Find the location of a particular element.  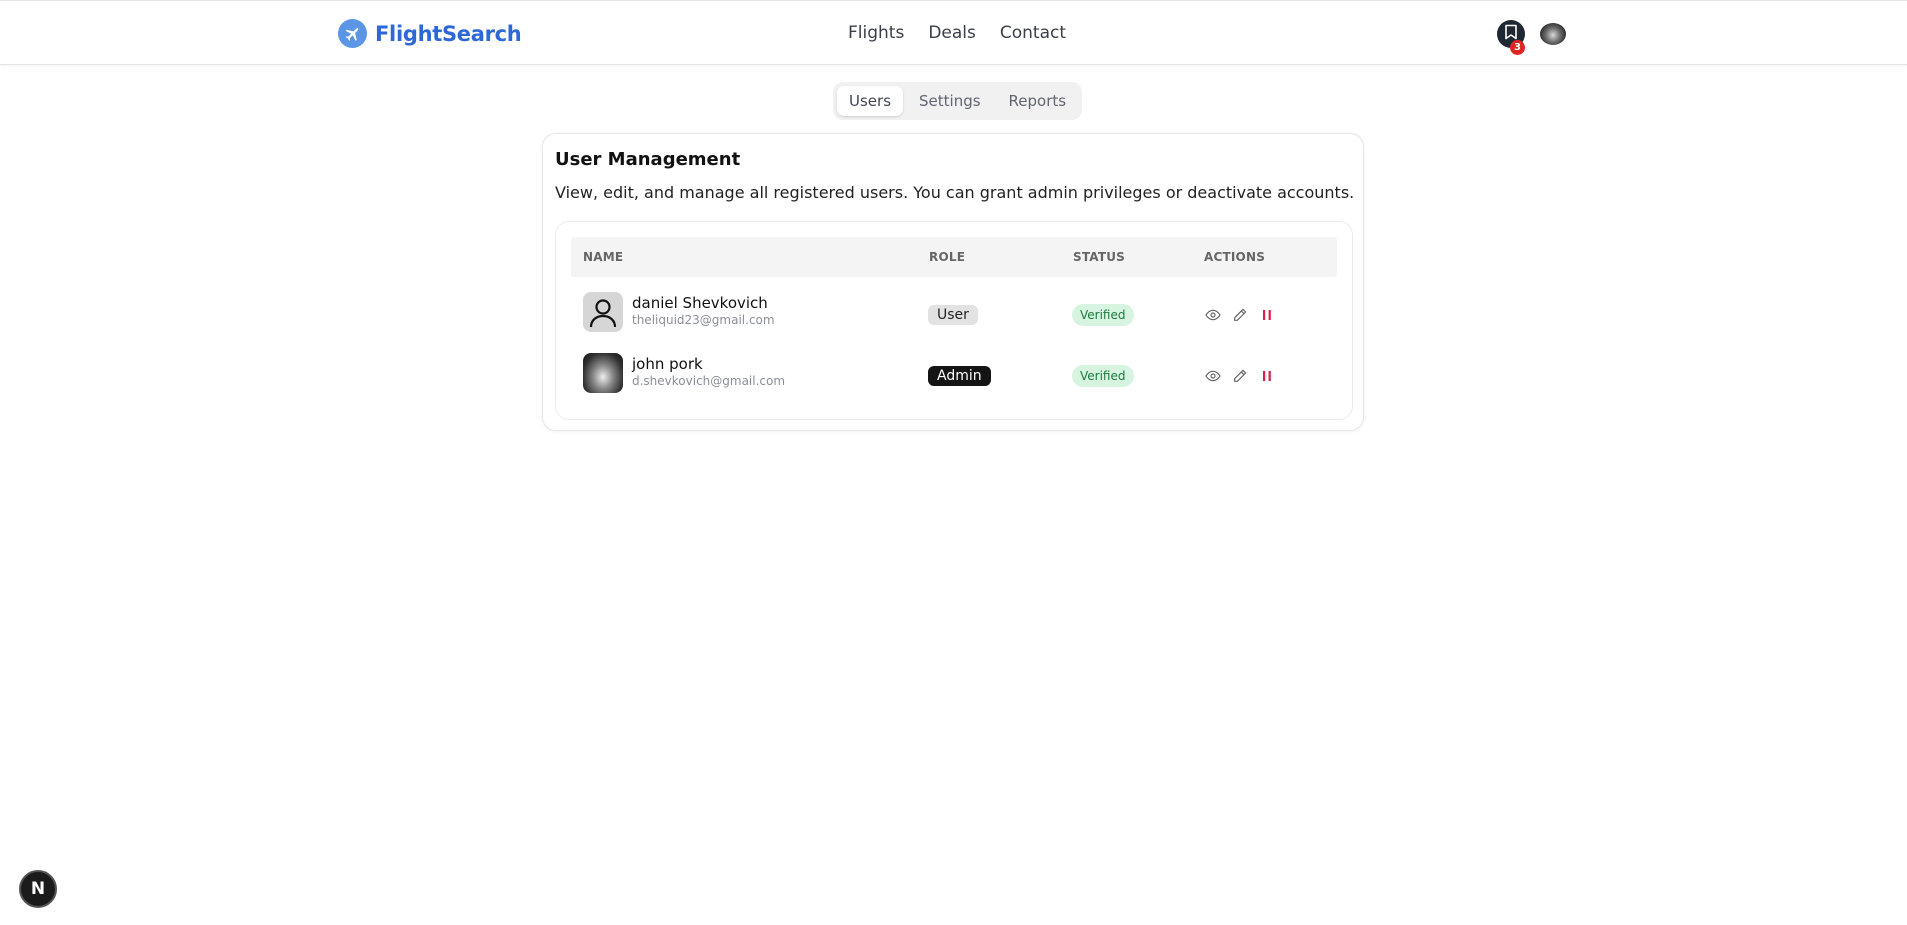

dev-tools-button: N is located at coordinates (38, 889).